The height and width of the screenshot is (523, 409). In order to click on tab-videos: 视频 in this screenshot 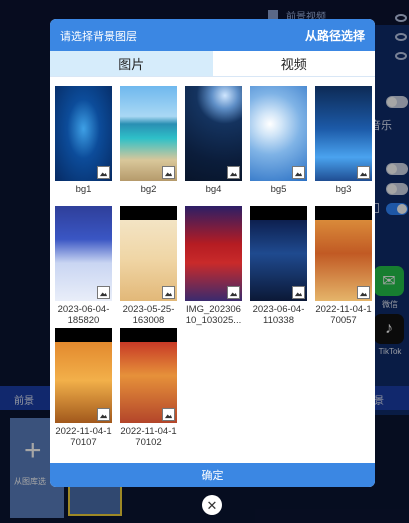, I will do `click(293, 63)`.